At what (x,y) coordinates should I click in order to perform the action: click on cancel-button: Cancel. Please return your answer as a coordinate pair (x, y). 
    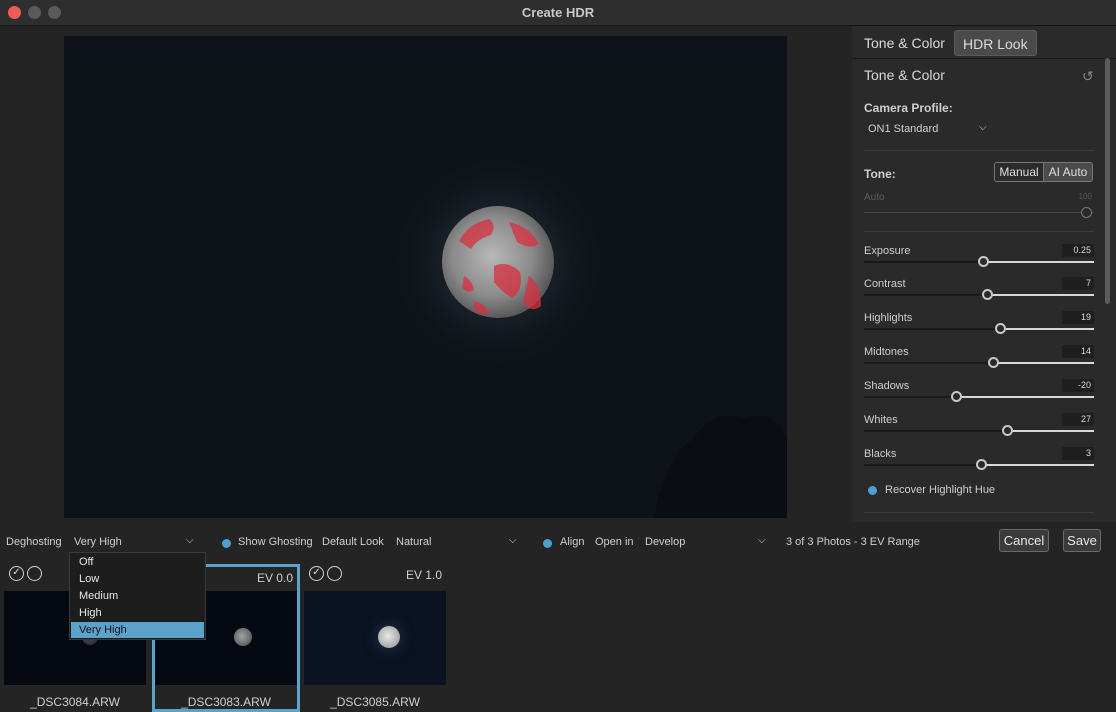
    Looking at the image, I should click on (1024, 540).